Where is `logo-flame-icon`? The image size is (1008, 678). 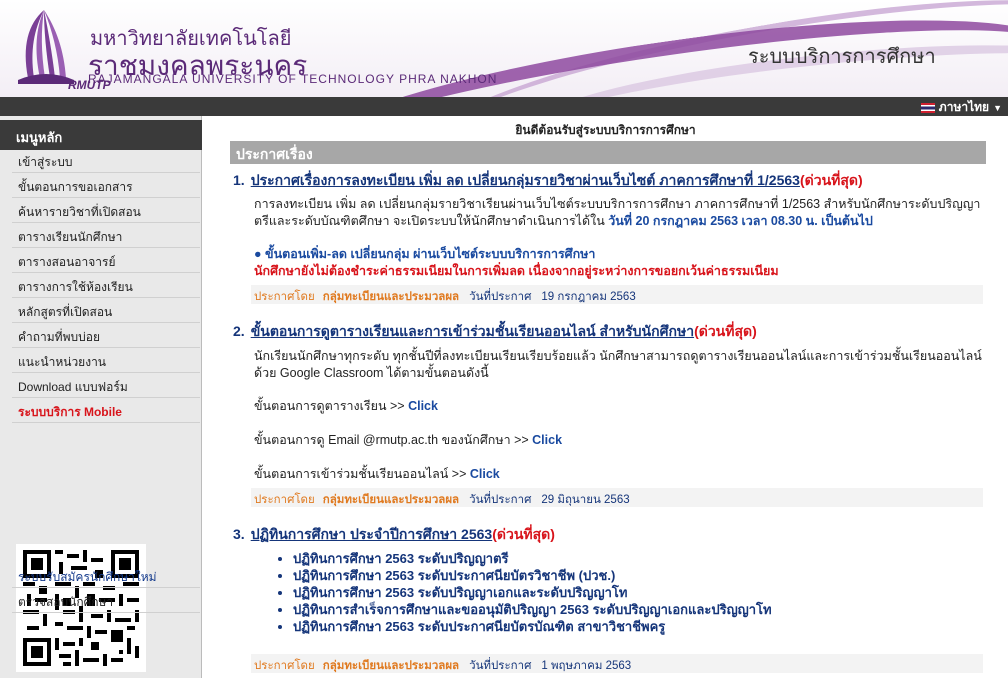 logo-flame-icon is located at coordinates (46, 47).